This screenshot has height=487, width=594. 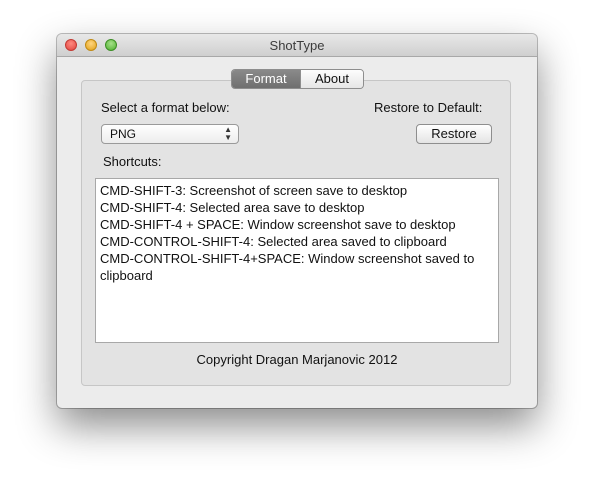 I want to click on restore-button: Restore, so click(x=454, y=134).